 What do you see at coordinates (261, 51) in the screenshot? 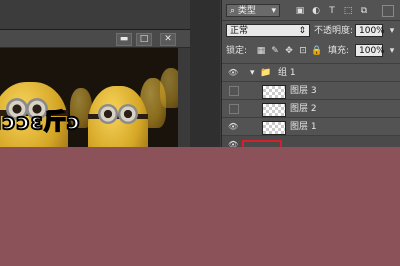
I see `lock-transparent-icon: ▦` at bounding box center [261, 51].